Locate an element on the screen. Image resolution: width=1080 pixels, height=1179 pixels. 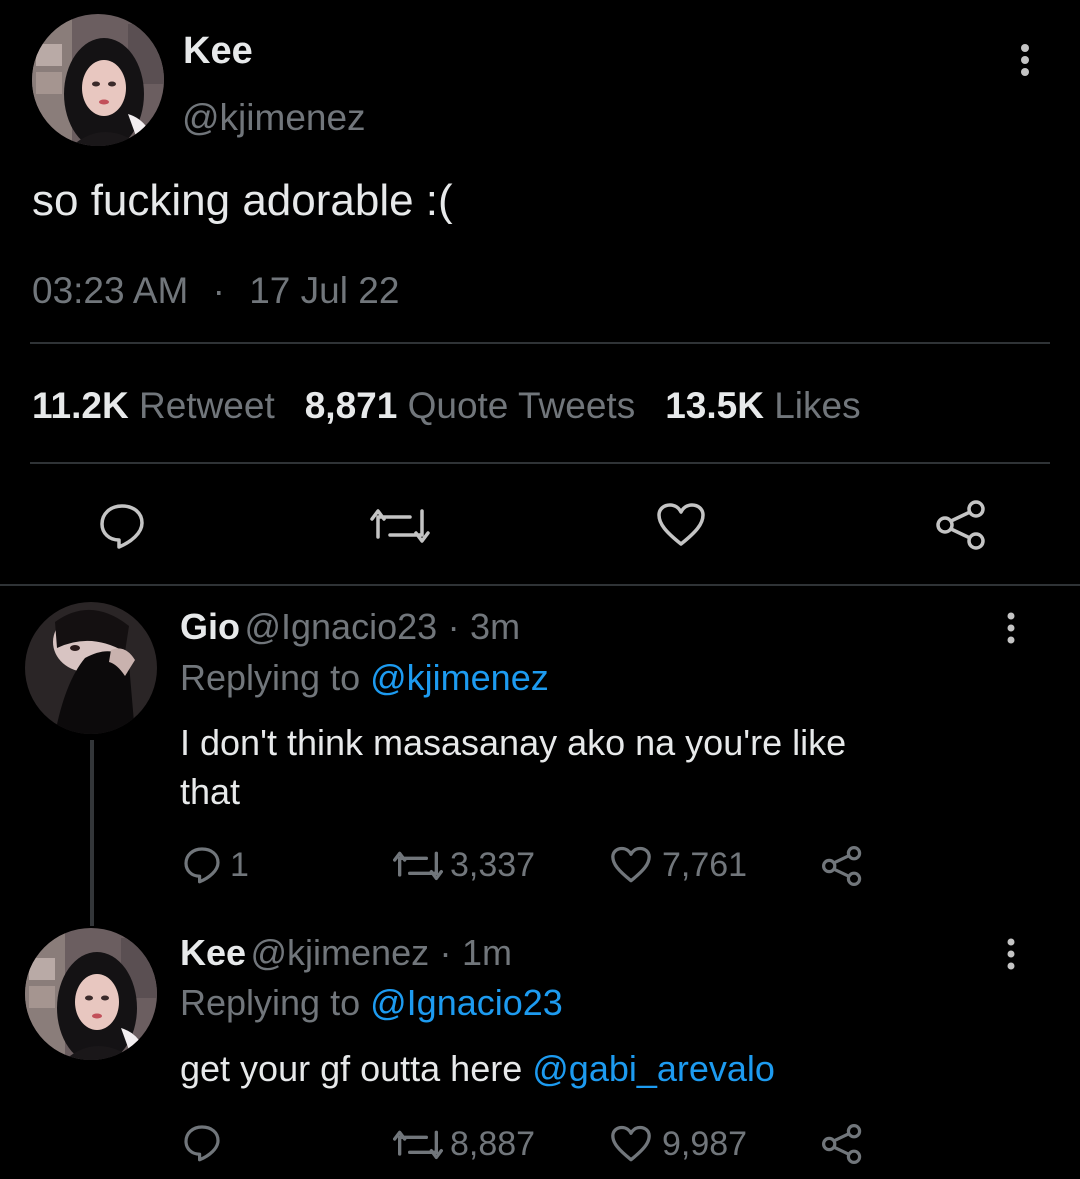
thread-line is located at coordinates (92, 833).